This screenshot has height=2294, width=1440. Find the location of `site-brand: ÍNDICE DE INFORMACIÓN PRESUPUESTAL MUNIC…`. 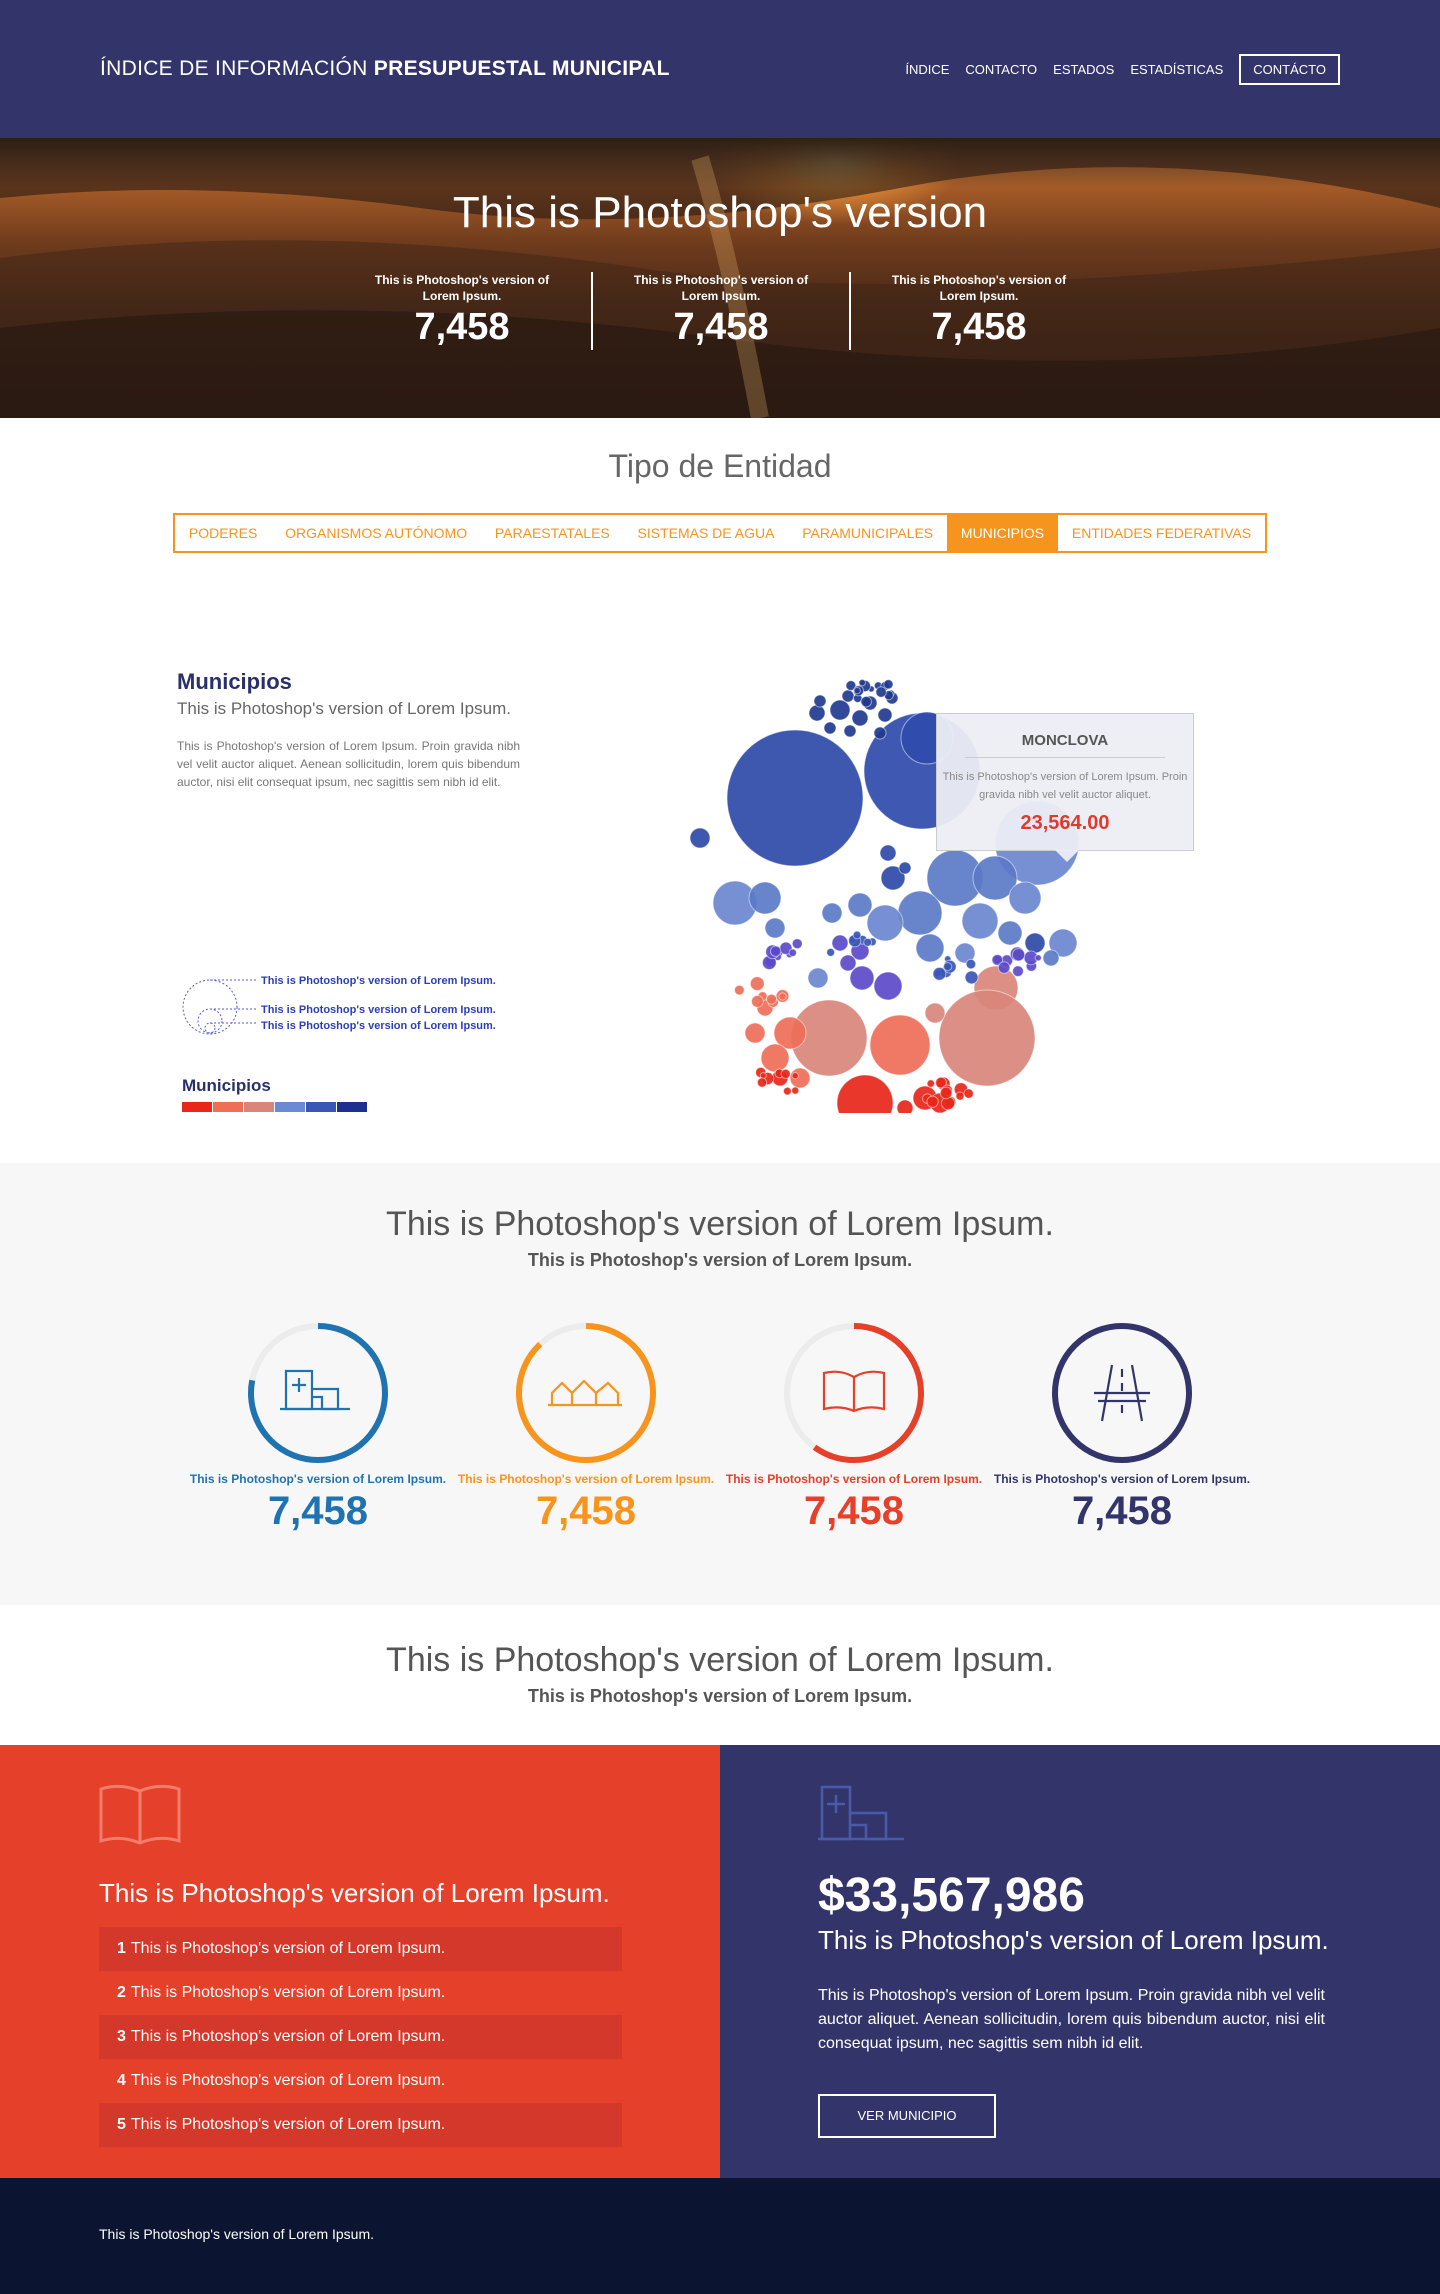

site-brand: ÍNDICE DE INFORMACIÓN PRESUPUESTAL MUNIC… is located at coordinates (385, 69).